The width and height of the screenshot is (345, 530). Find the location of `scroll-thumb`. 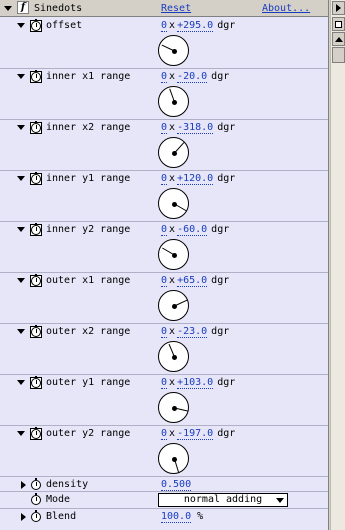

scroll-thumb is located at coordinates (338, 55).